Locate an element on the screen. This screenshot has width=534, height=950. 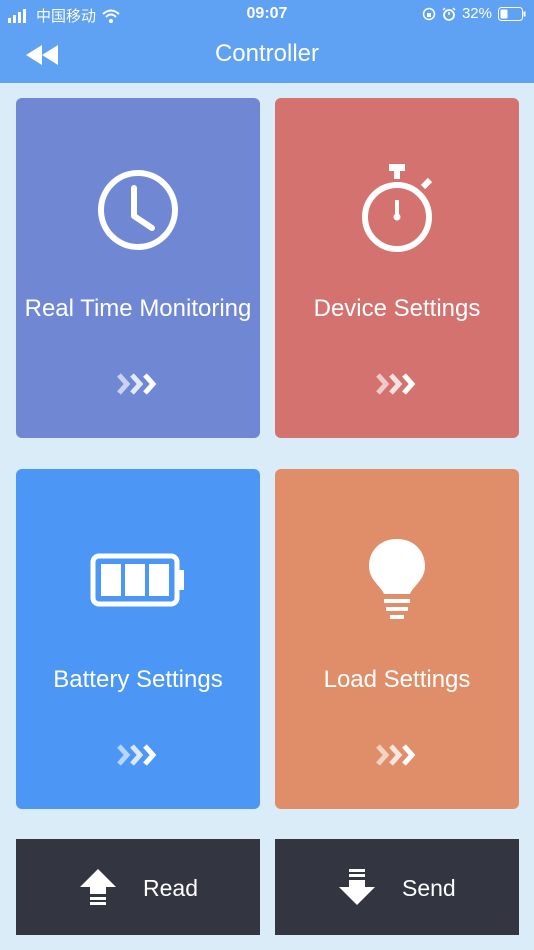
read-button: Read is located at coordinates (138, 887).